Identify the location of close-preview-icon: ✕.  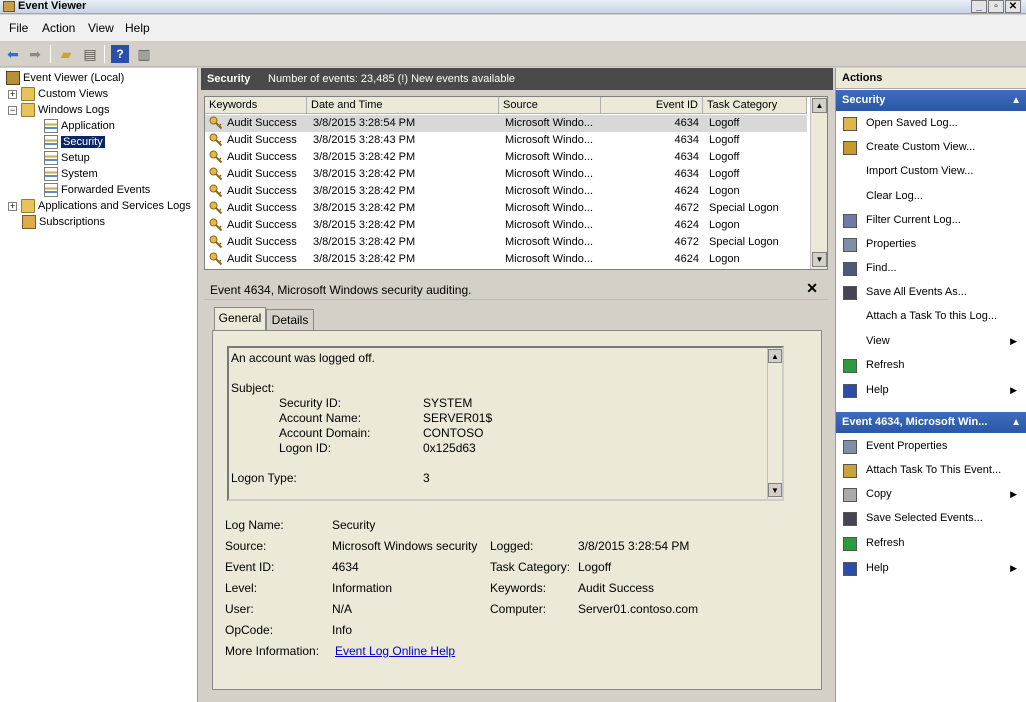
(812, 288).